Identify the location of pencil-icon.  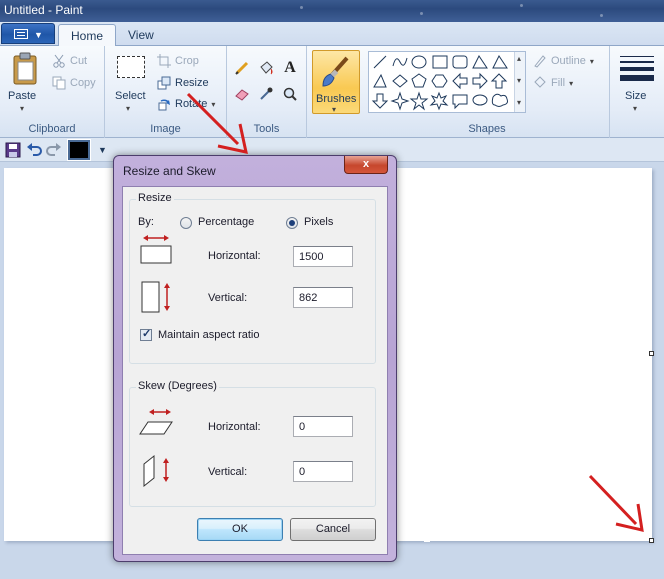
(242, 68).